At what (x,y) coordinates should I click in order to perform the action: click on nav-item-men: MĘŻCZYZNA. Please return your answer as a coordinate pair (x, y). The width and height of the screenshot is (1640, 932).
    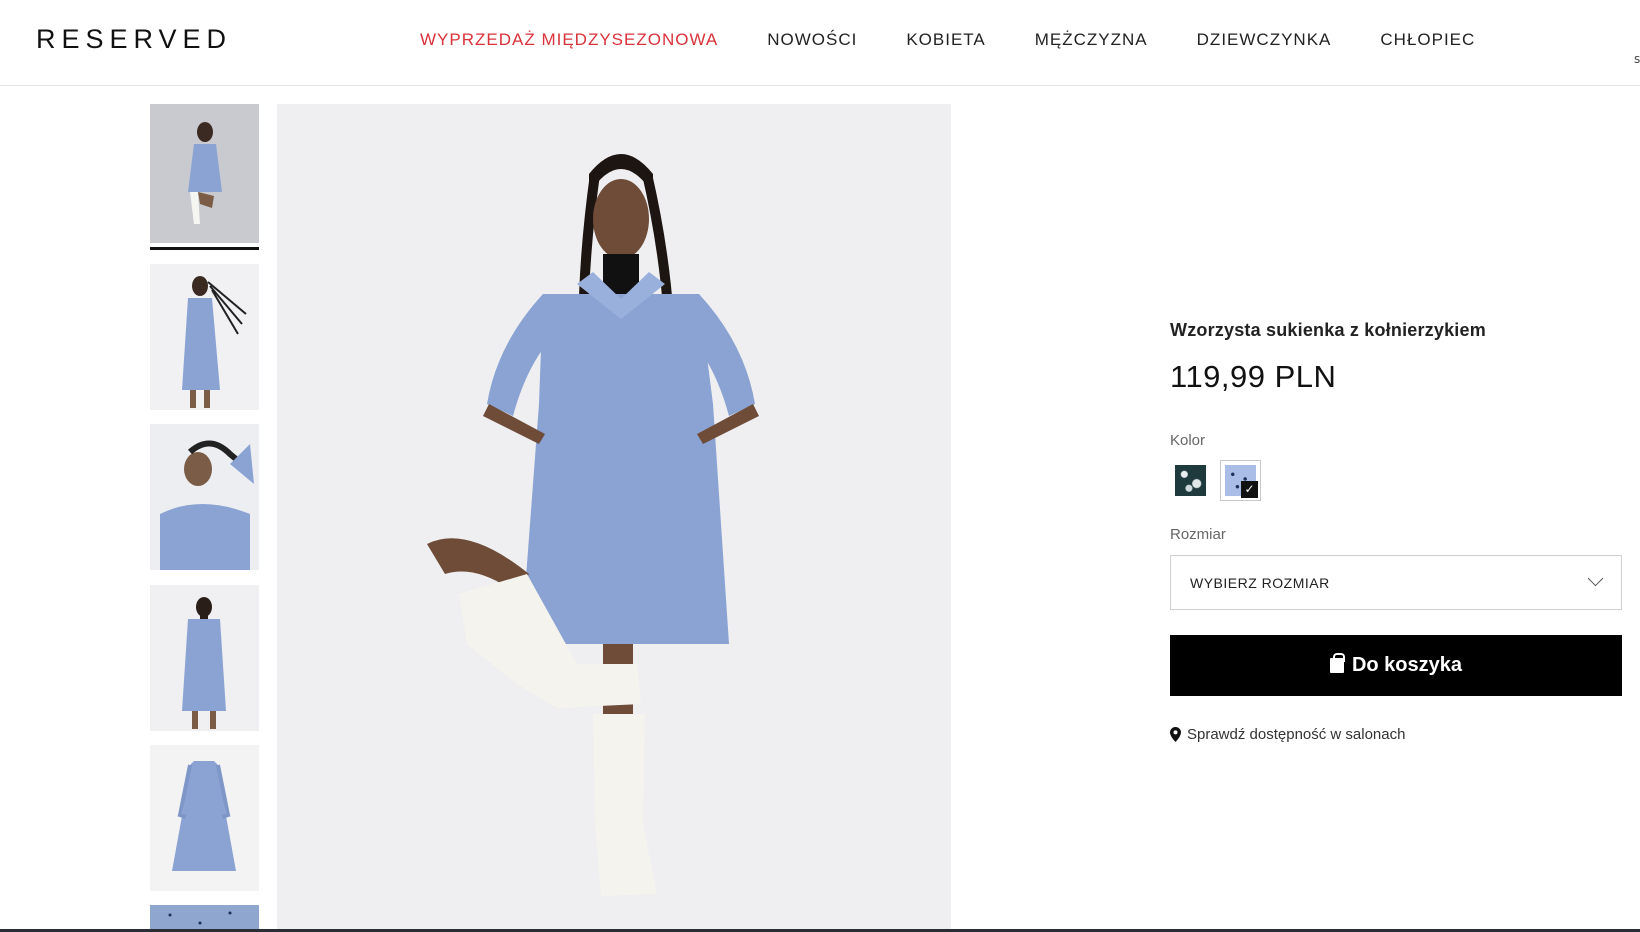
    Looking at the image, I should click on (1091, 40).